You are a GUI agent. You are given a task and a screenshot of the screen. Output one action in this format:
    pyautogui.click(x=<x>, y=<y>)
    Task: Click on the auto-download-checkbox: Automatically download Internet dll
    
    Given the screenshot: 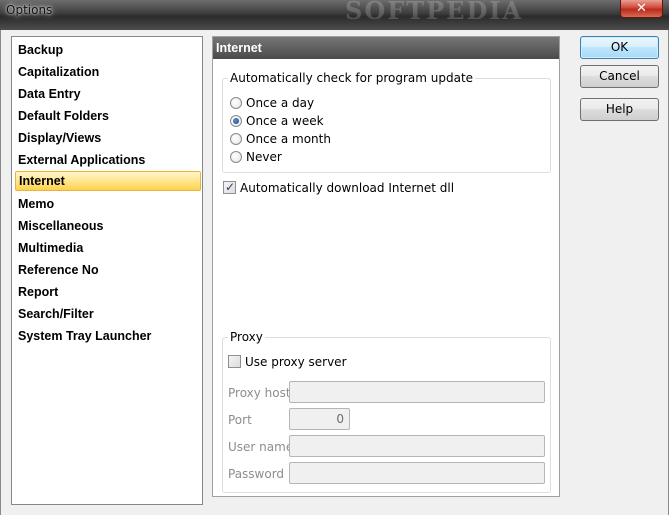 What is the action you would take?
    pyautogui.click(x=339, y=187)
    